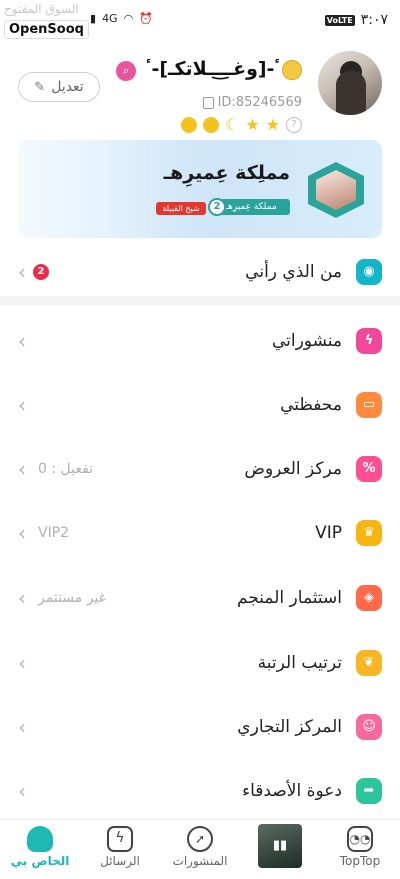 This screenshot has width=400, height=879. What do you see at coordinates (200, 272) in the screenshot?
I see `menu-item-viewers: ◉ من الذي رأني 2 ‹` at bounding box center [200, 272].